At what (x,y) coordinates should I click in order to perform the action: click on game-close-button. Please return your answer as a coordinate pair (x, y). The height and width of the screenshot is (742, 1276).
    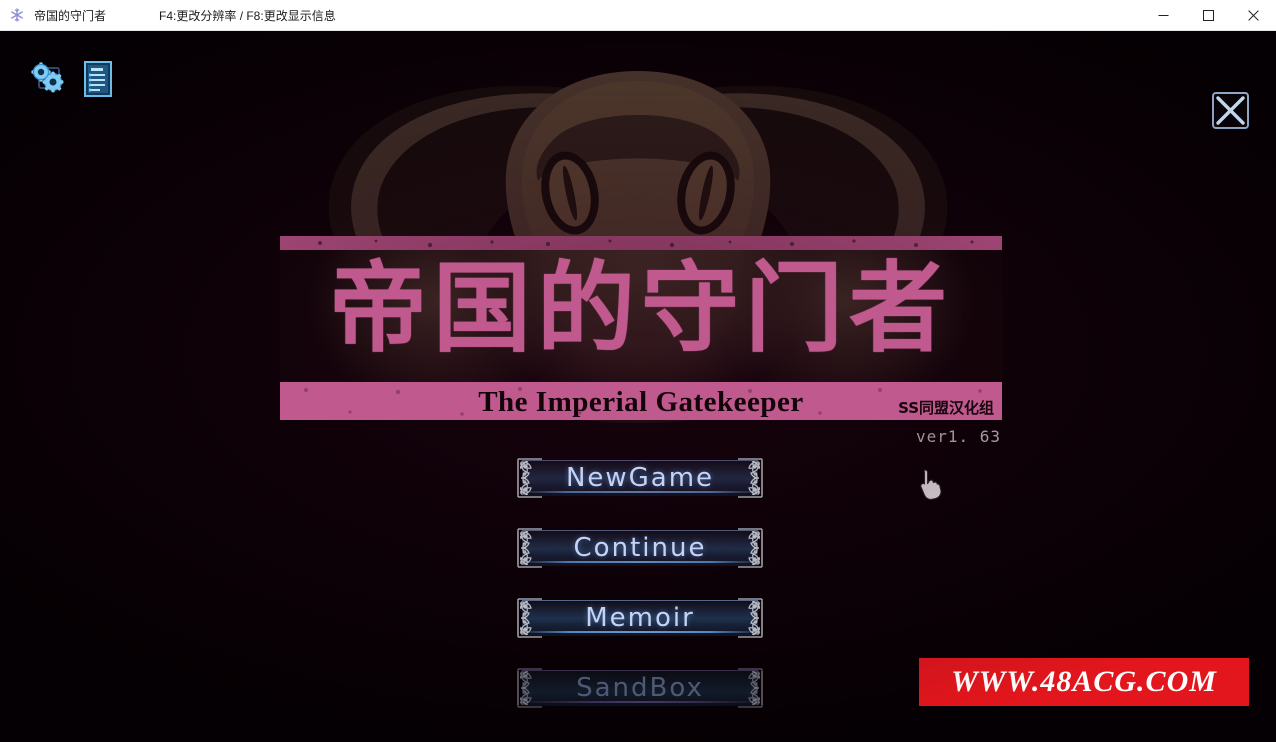
    Looking at the image, I should click on (1230, 110).